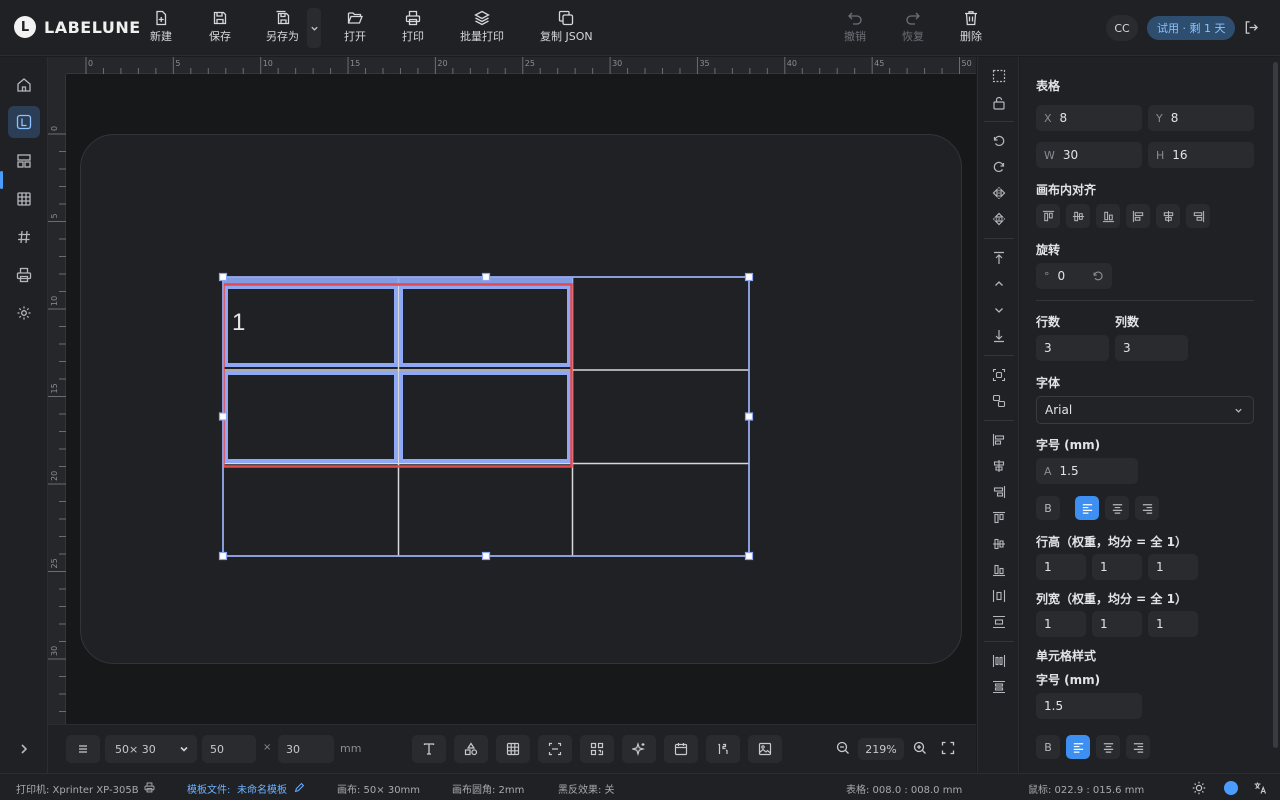 The width and height of the screenshot is (1280, 800). I want to click on canvas-align-bottom-button, so click(1108, 216).